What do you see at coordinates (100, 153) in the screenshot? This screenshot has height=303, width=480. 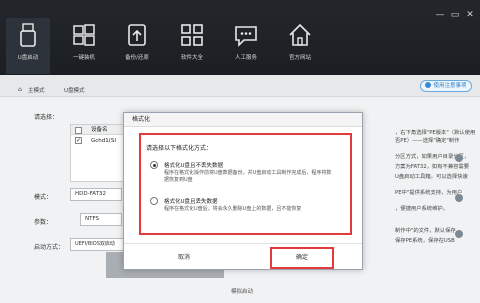 I see `device-table: 设备名 Gchd1(SI` at bounding box center [100, 153].